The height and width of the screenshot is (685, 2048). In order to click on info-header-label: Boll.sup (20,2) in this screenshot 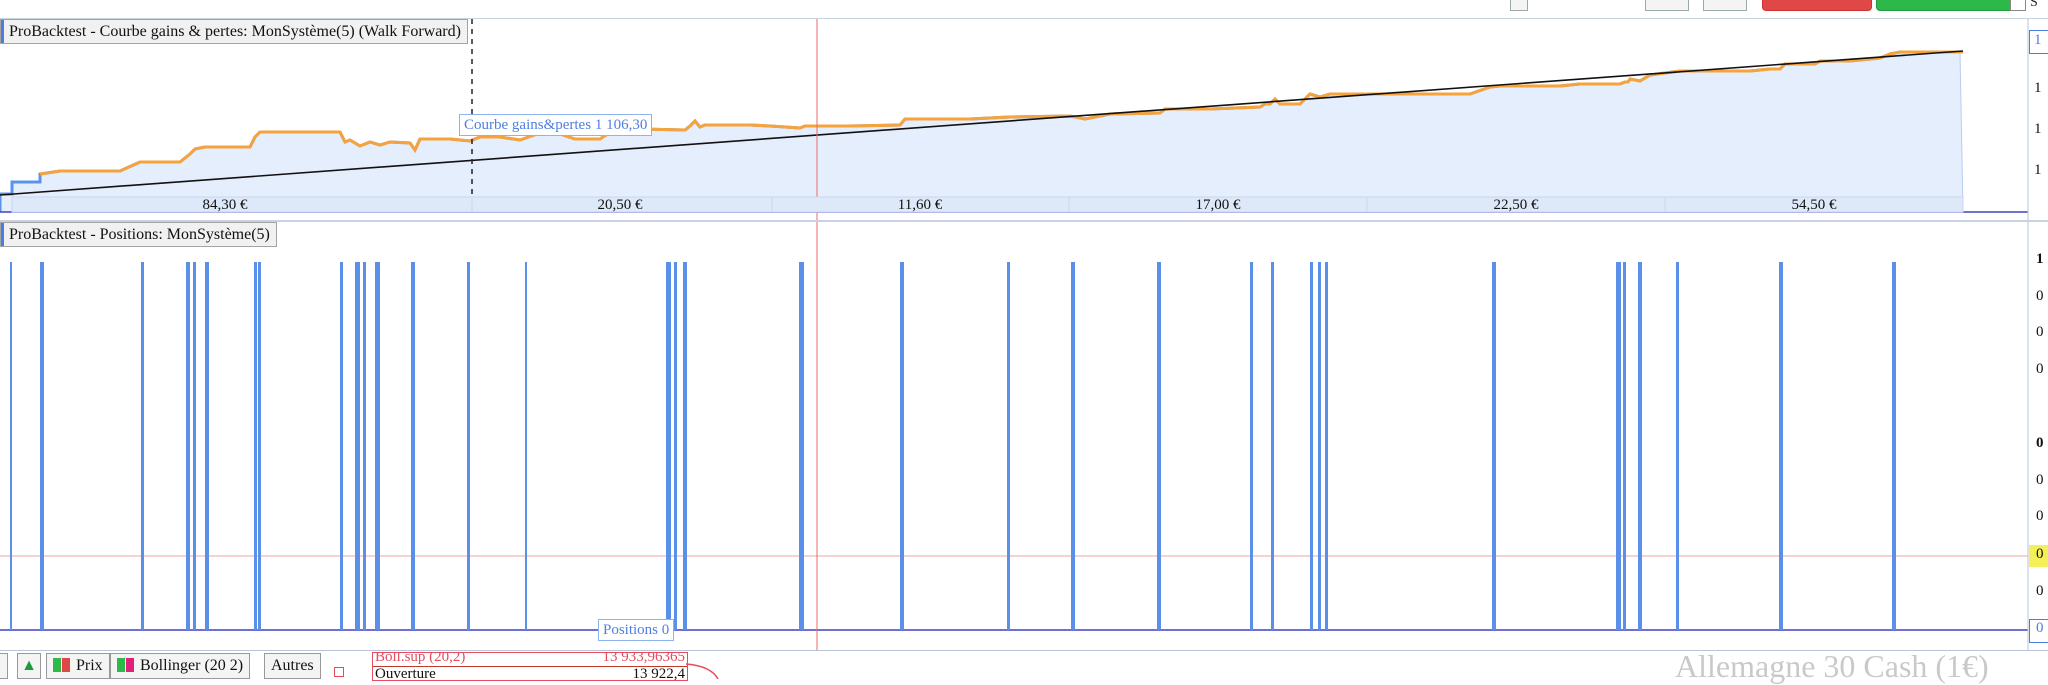, I will do `click(420, 658)`.